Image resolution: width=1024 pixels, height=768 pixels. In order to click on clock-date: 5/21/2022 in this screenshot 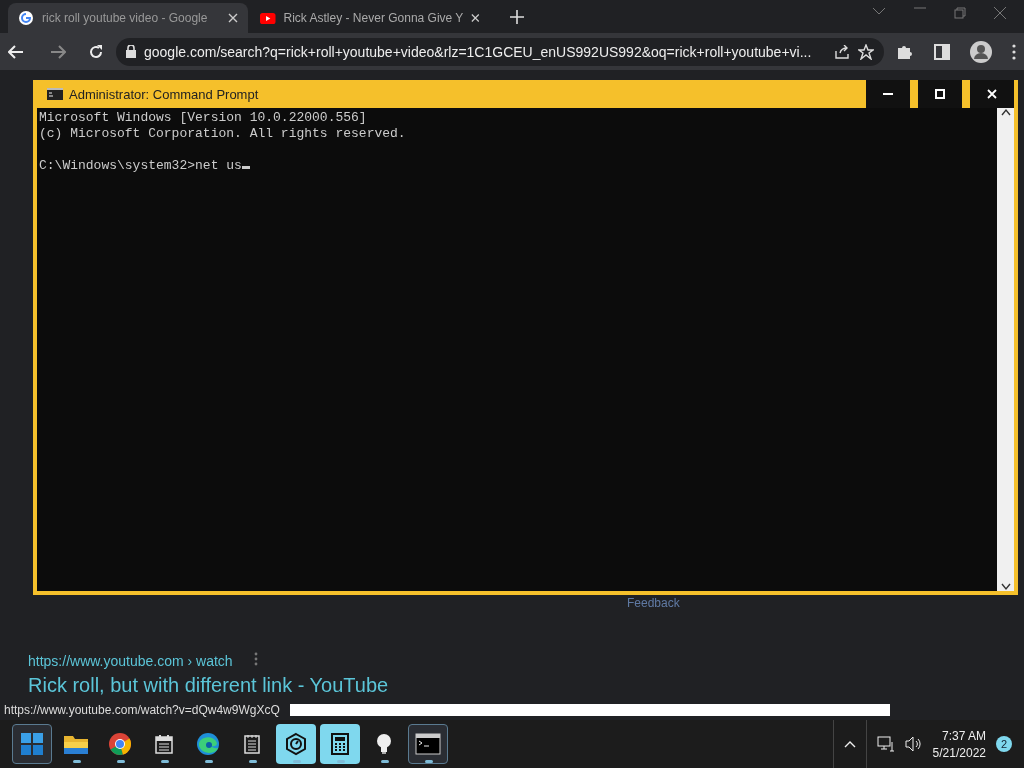, I will do `click(959, 752)`.